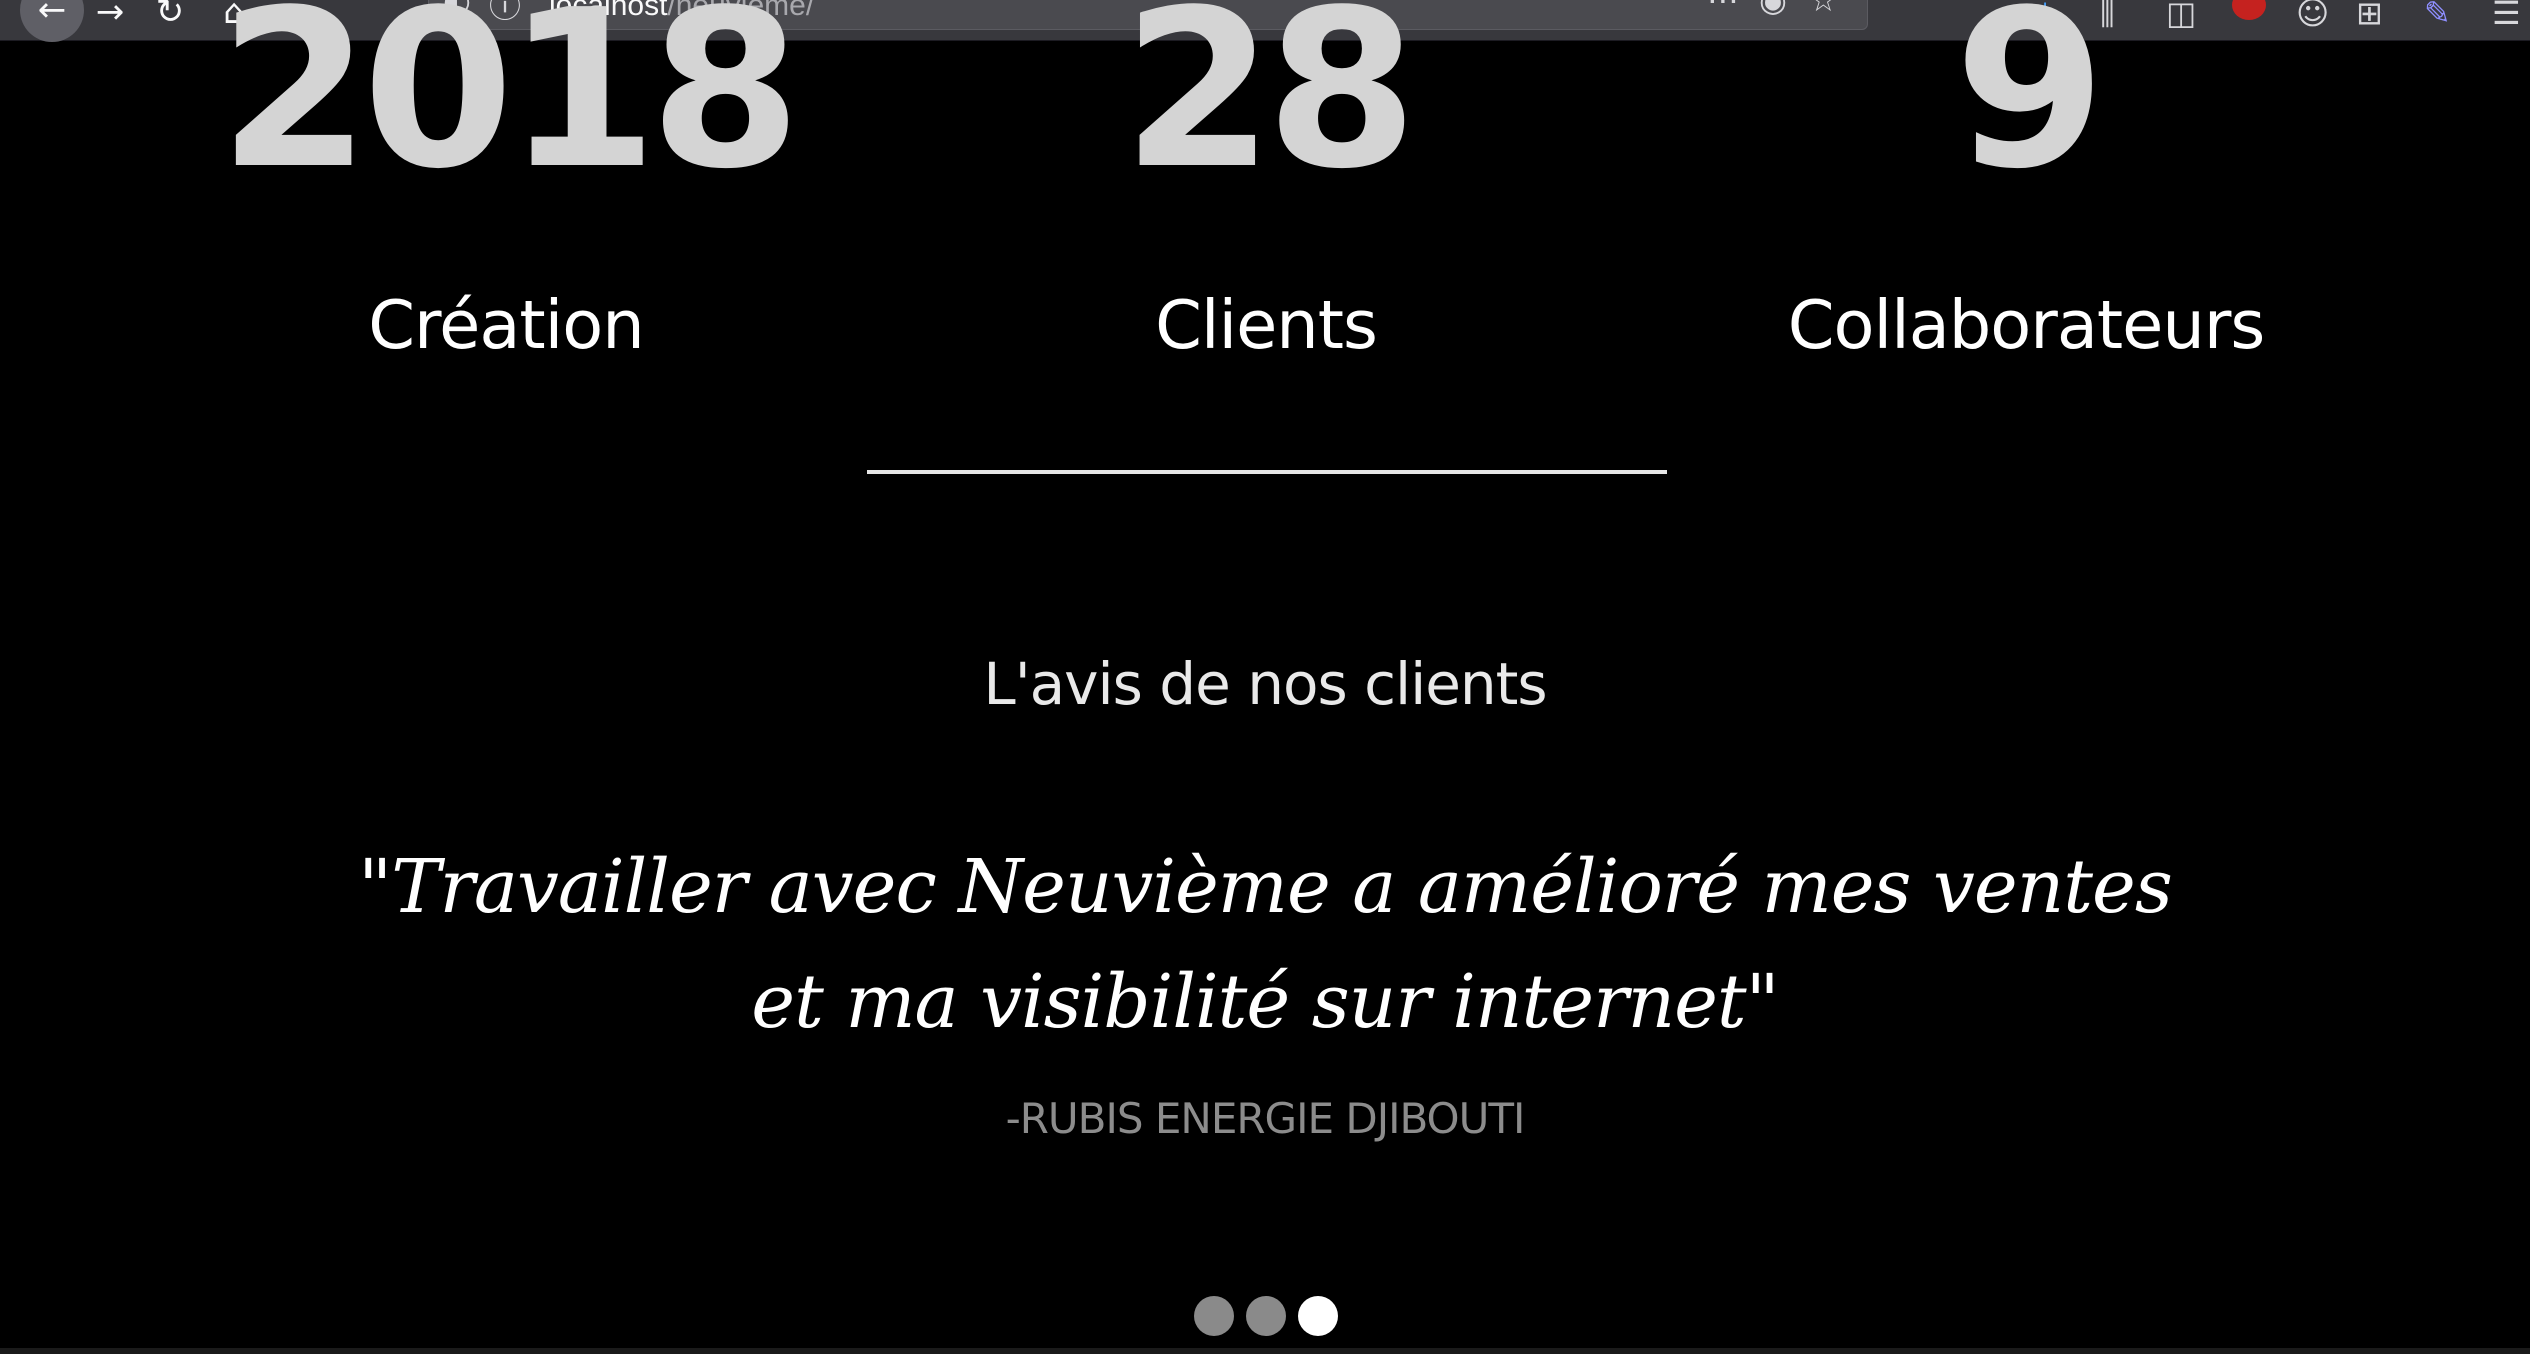  I want to click on stat-label-creation: Création, so click(506, 325).